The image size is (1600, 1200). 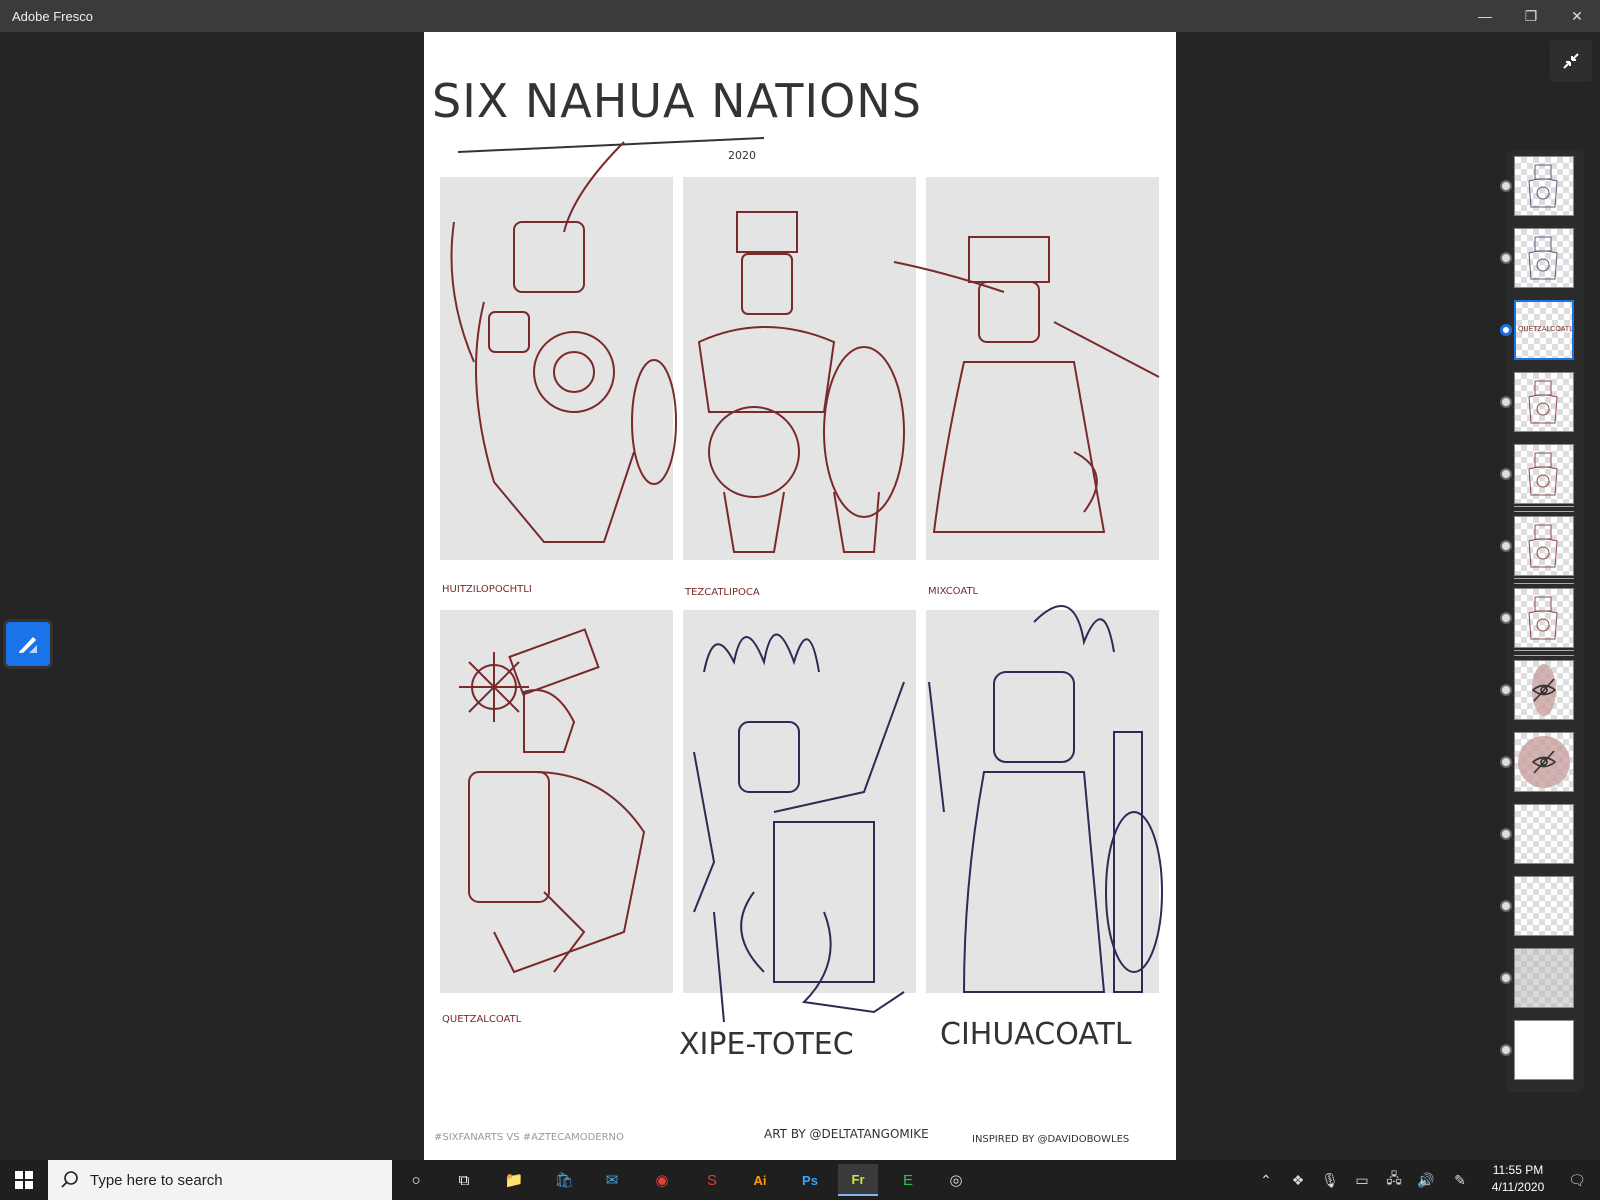 I want to click on collapse-icon, so click(x=1571, y=61).